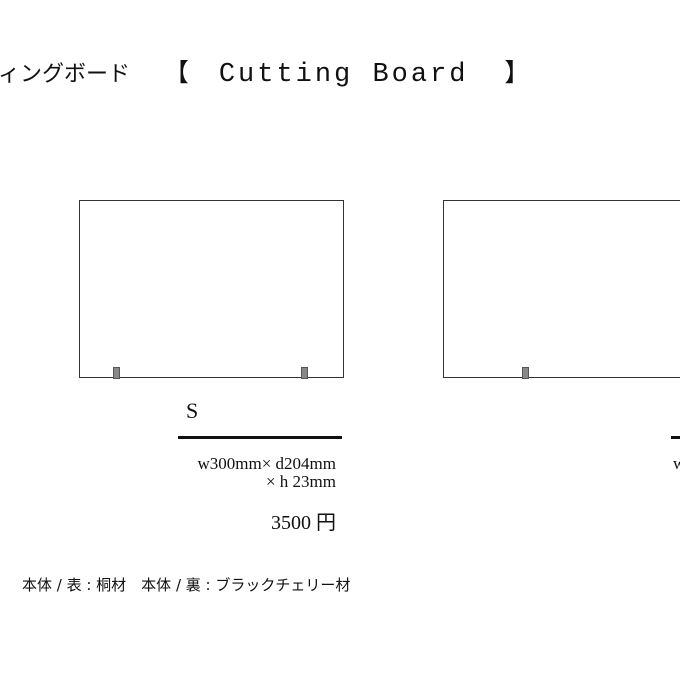 The height and width of the screenshot is (680, 680). Describe the element at coordinates (192, 410) in the screenshot. I see `size-label-s: S` at that location.